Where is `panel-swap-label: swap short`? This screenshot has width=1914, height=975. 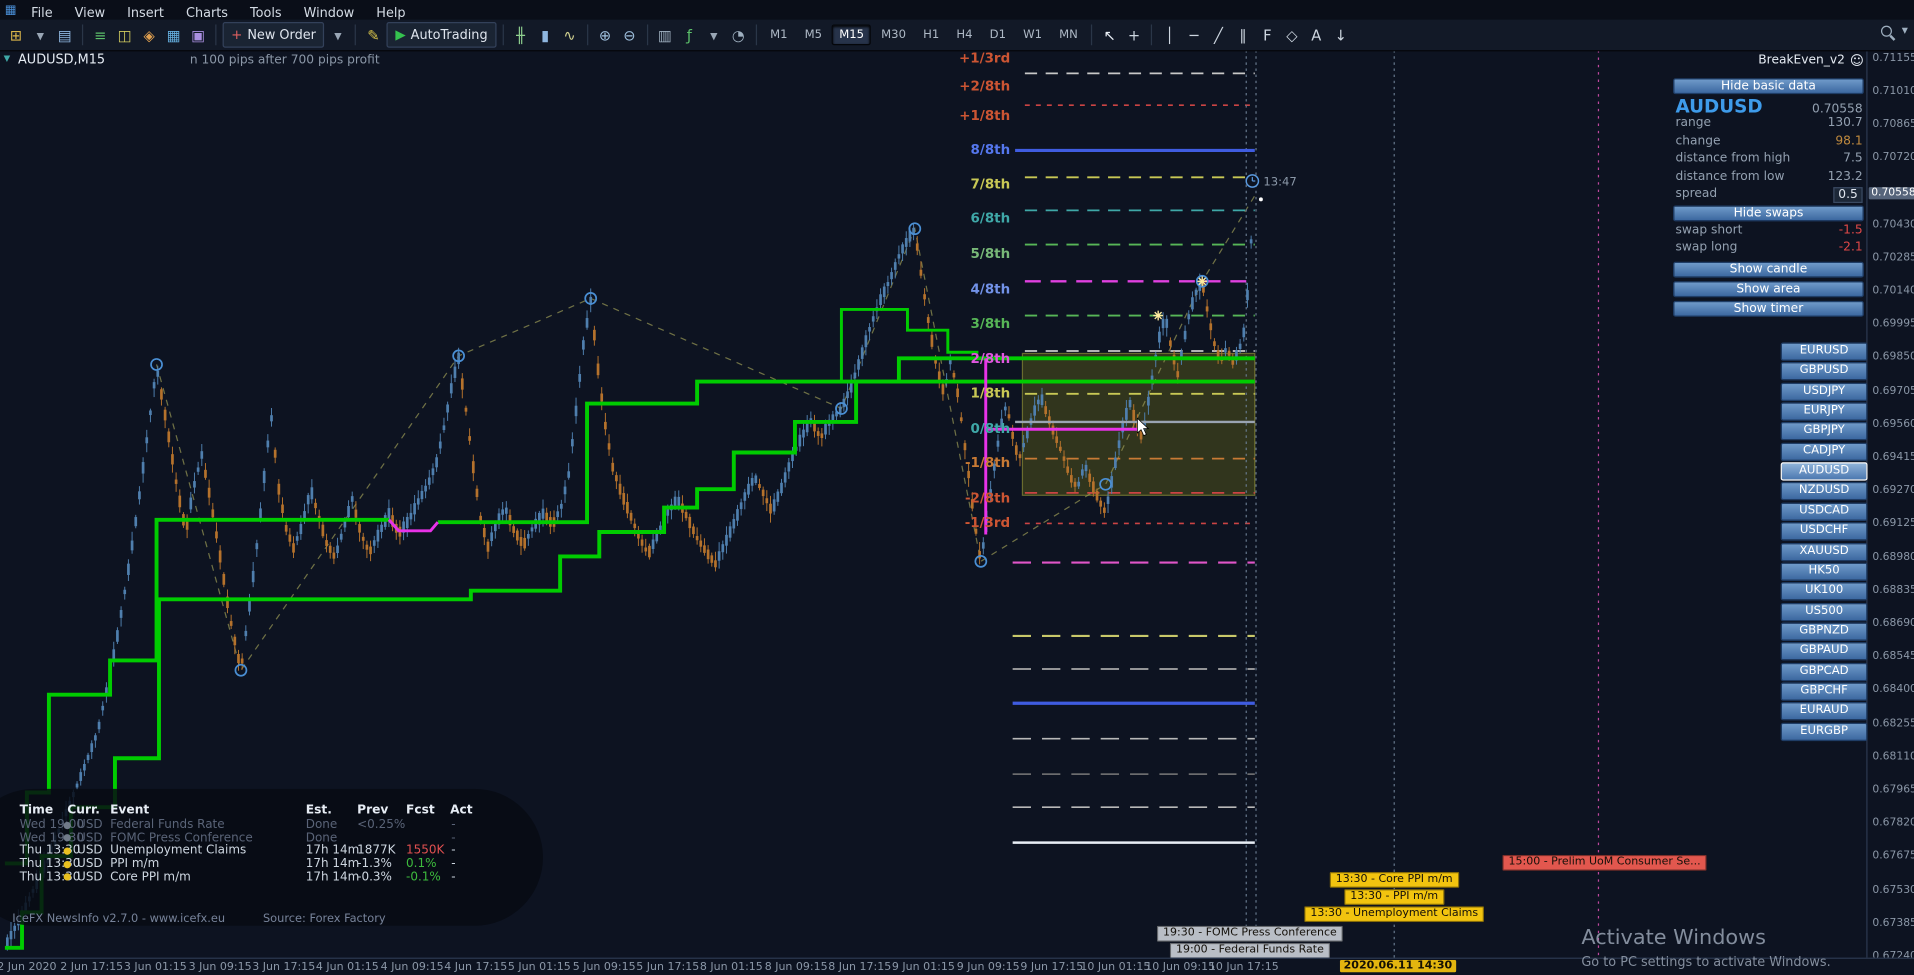
panel-swap-label: swap short is located at coordinates (1709, 230).